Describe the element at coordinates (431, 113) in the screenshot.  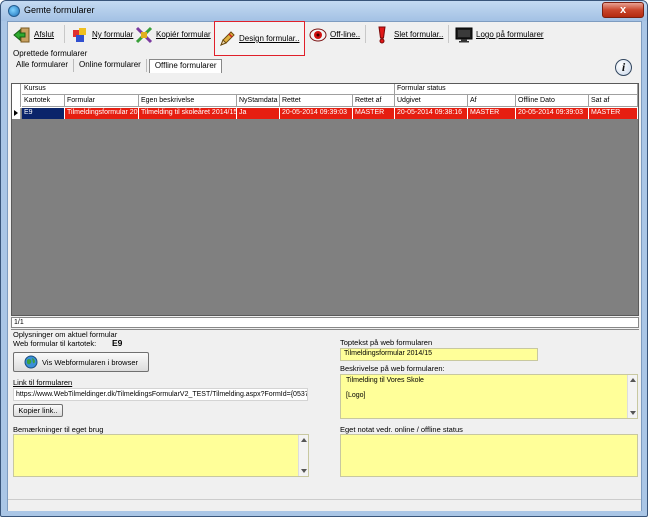
I see `cell-udgivet: 20-05-2014 09:38:16` at that location.